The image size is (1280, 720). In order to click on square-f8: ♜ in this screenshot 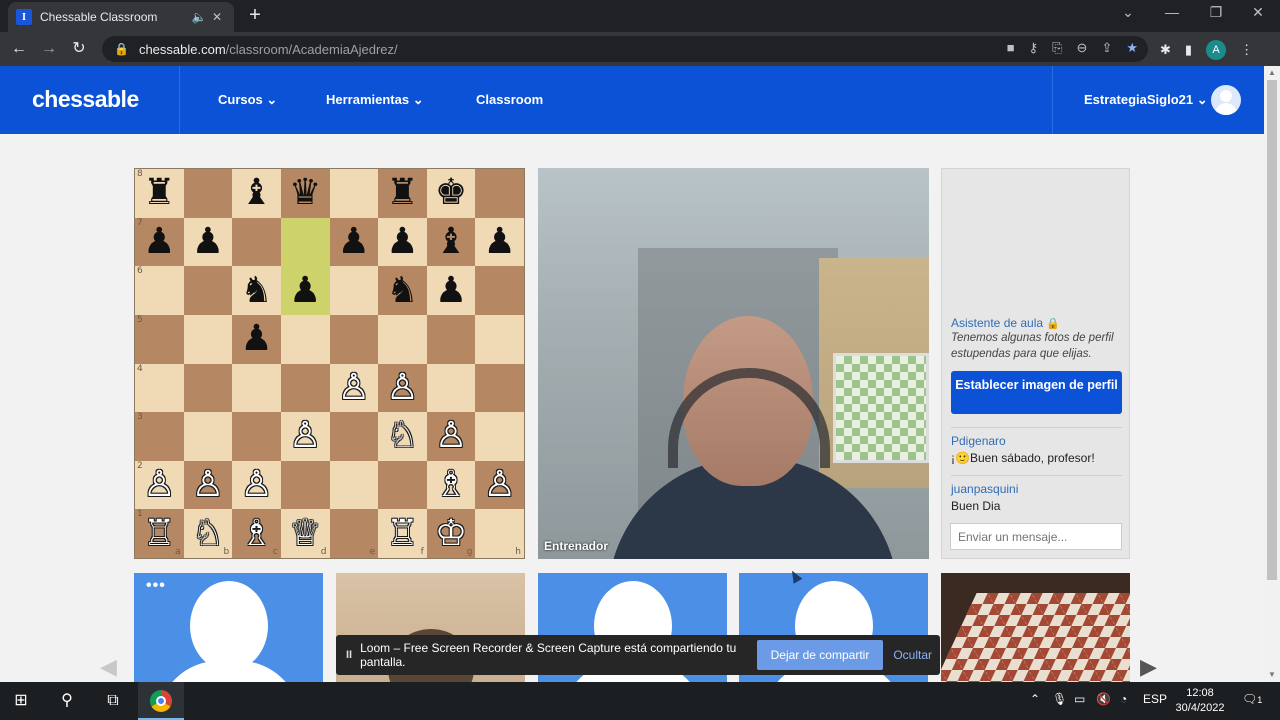, I will do `click(402, 193)`.